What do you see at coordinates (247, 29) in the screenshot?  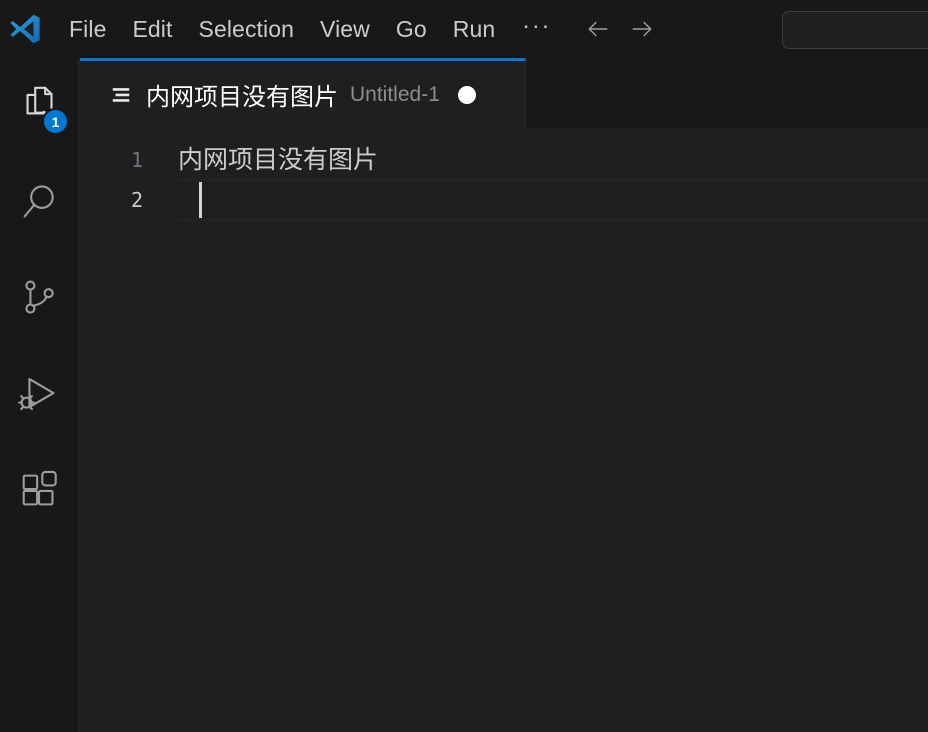 I see `menu-selection: Selection` at bounding box center [247, 29].